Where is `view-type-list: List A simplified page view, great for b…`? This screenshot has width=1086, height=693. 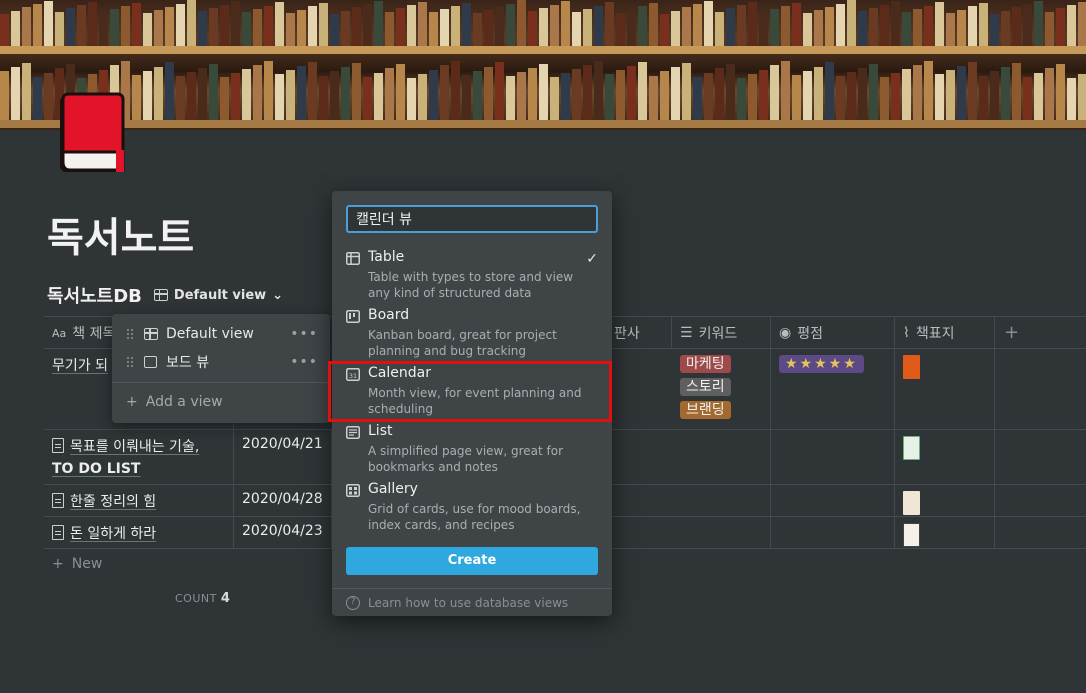 view-type-list: List A simplified page view, great for b… is located at coordinates (472, 449).